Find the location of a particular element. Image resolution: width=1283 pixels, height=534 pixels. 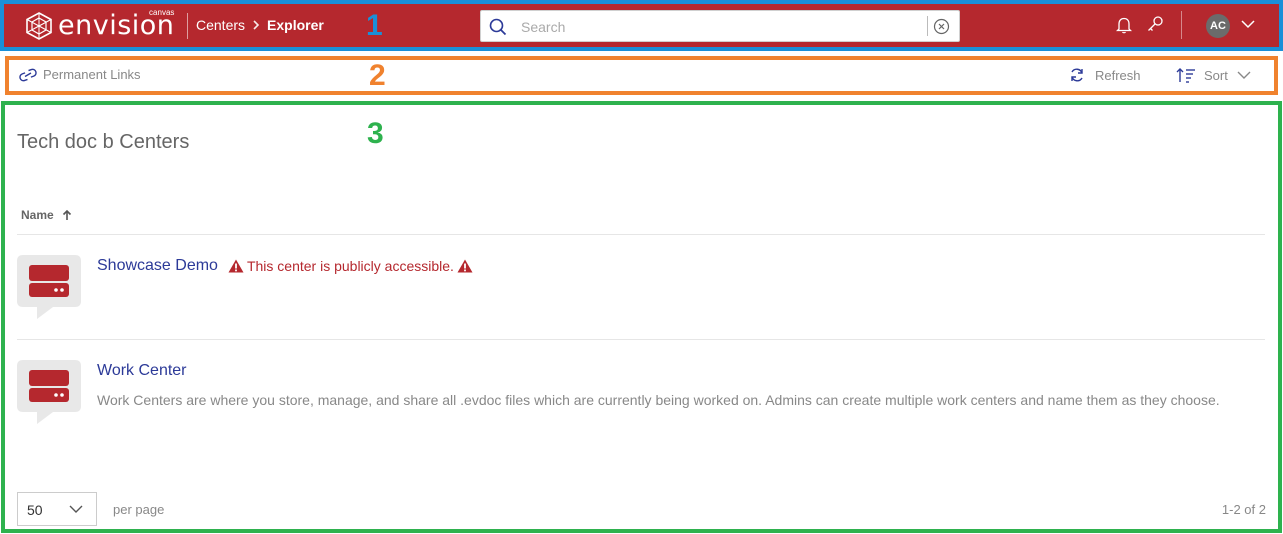

breadcrumb: Centers Explorer is located at coordinates (260, 25).